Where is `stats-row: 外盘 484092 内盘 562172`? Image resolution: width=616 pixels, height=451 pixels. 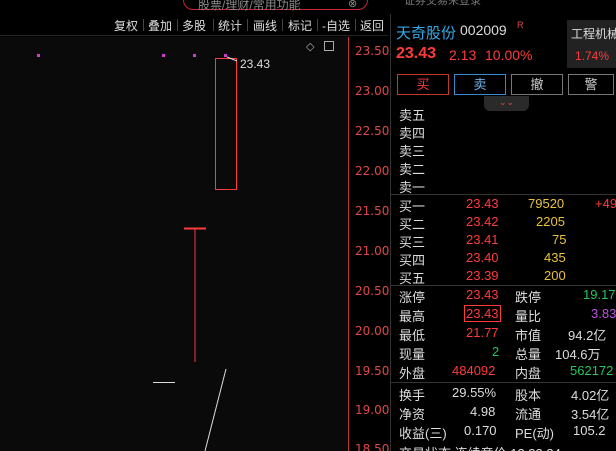 stats-row: 外盘 484092 内盘 562172 is located at coordinates (503, 371).